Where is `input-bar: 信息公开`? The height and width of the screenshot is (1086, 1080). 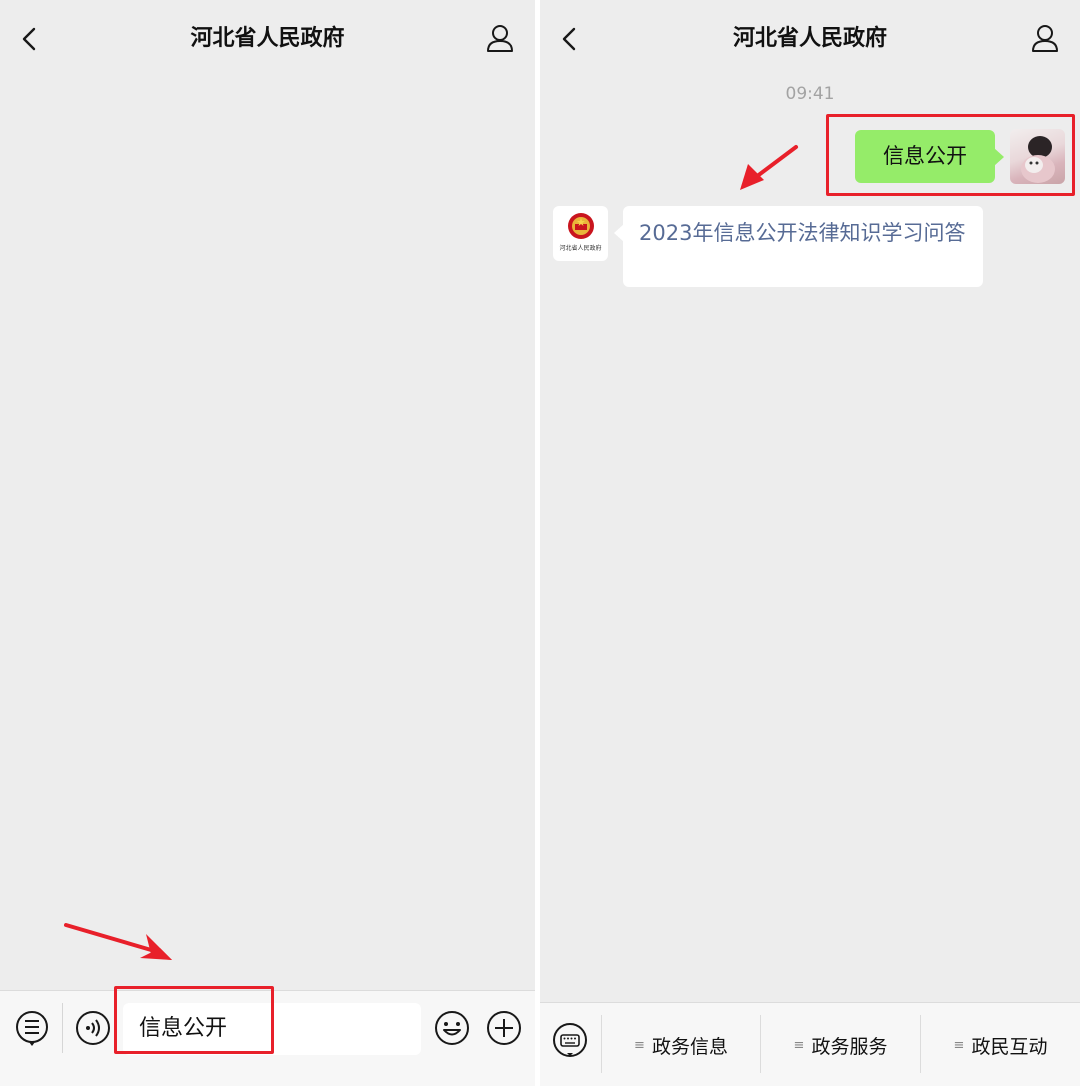
input-bar: 信息公开 is located at coordinates (267, 1038).